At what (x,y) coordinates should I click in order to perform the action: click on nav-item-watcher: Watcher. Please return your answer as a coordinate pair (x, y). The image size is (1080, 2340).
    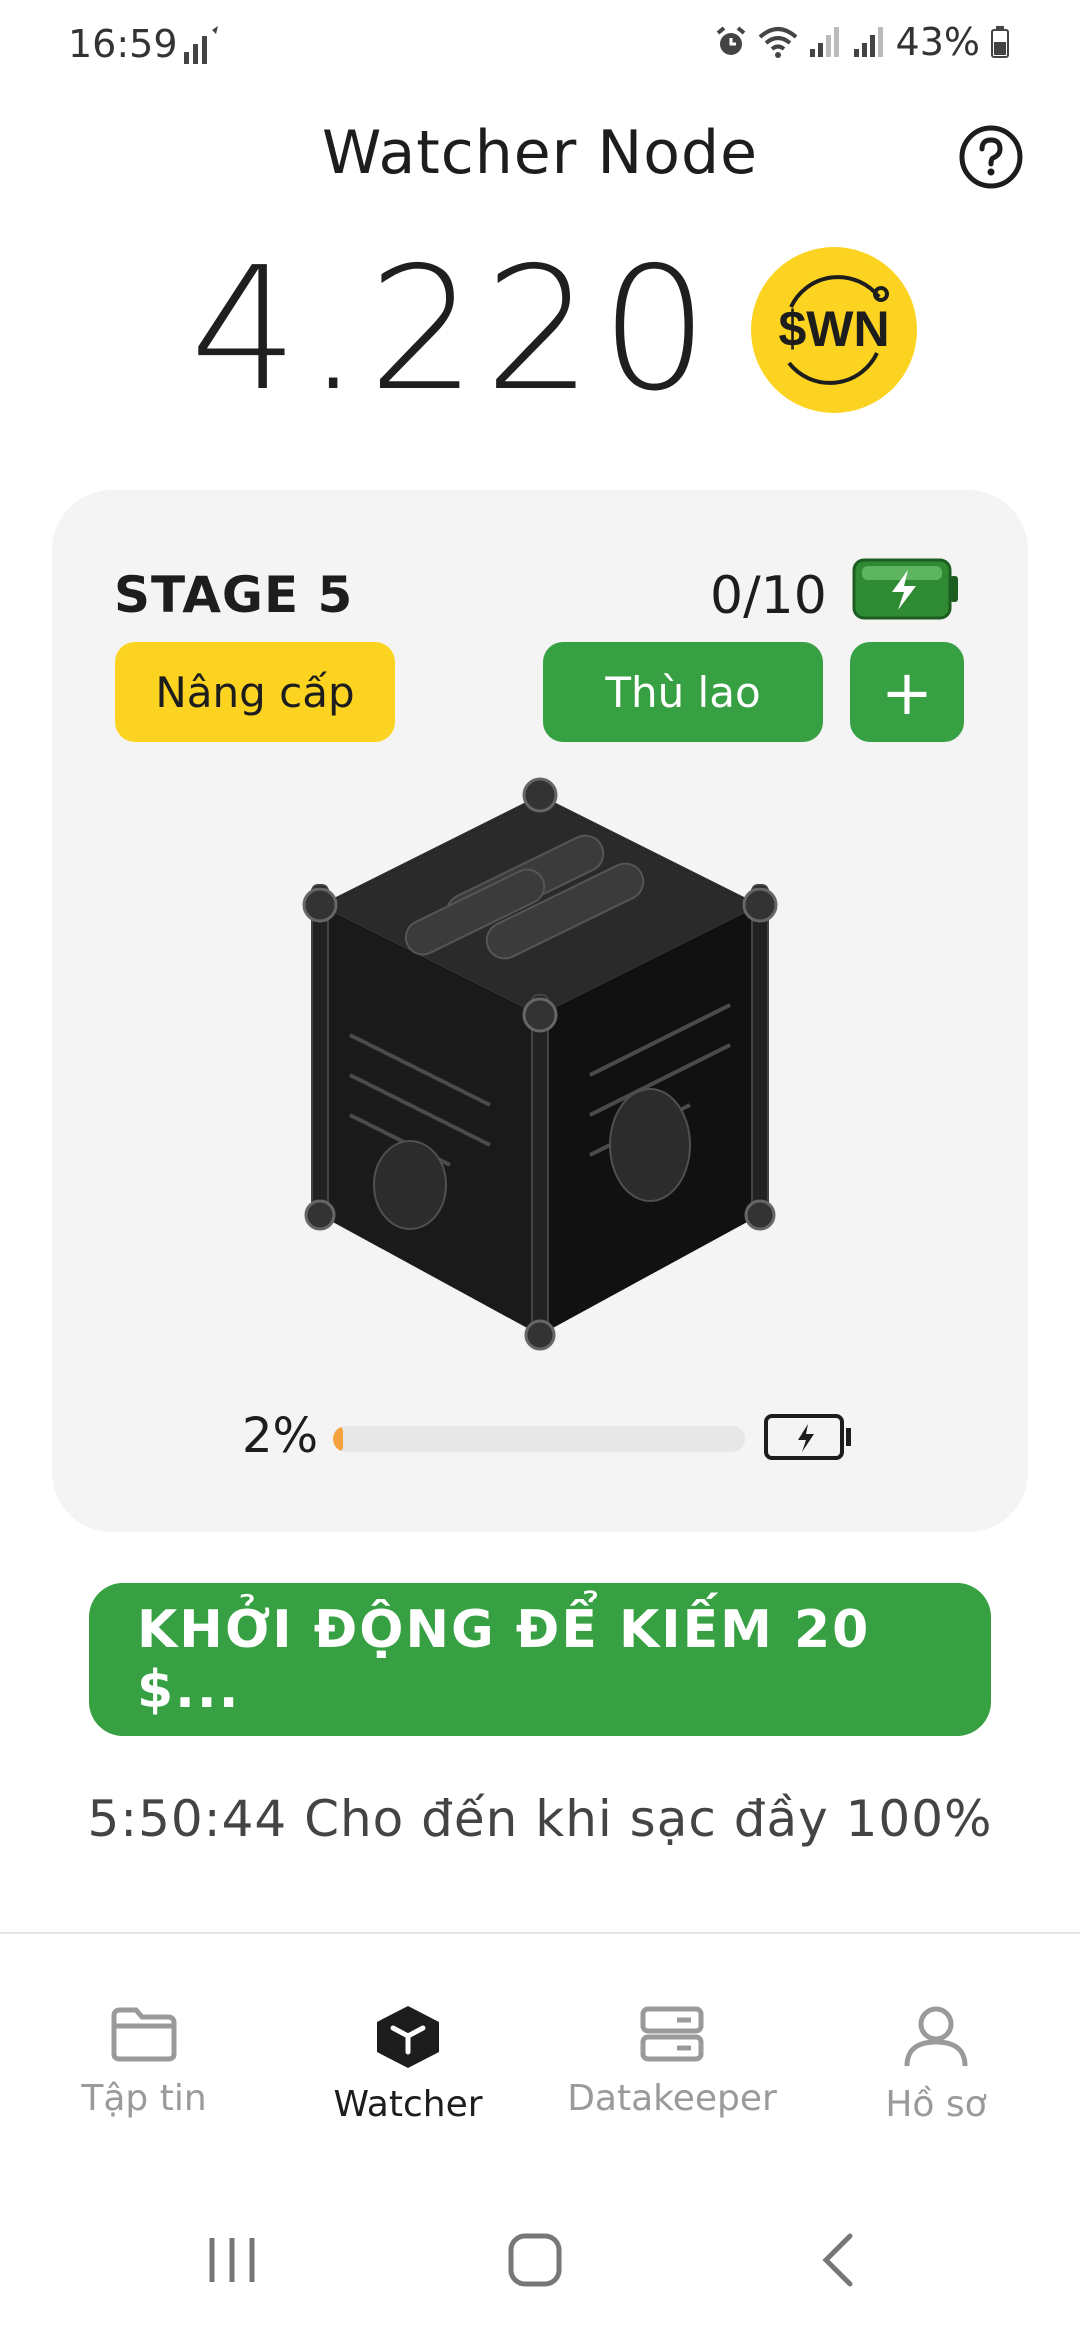
    Looking at the image, I should click on (408, 2064).